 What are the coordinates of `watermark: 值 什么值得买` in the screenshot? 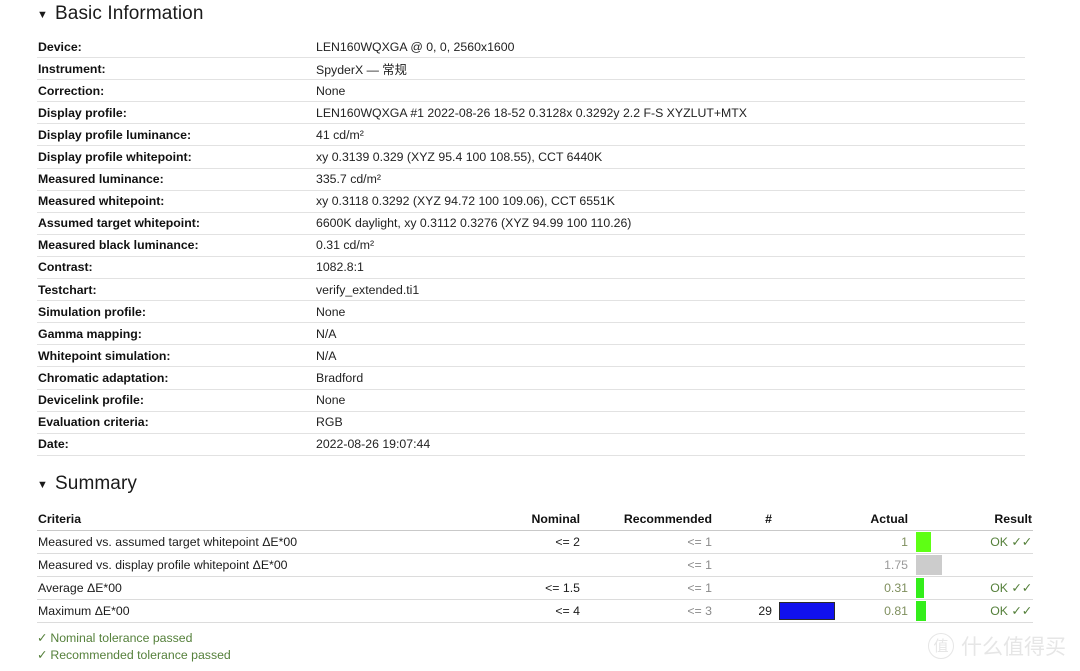 It's located at (997, 646).